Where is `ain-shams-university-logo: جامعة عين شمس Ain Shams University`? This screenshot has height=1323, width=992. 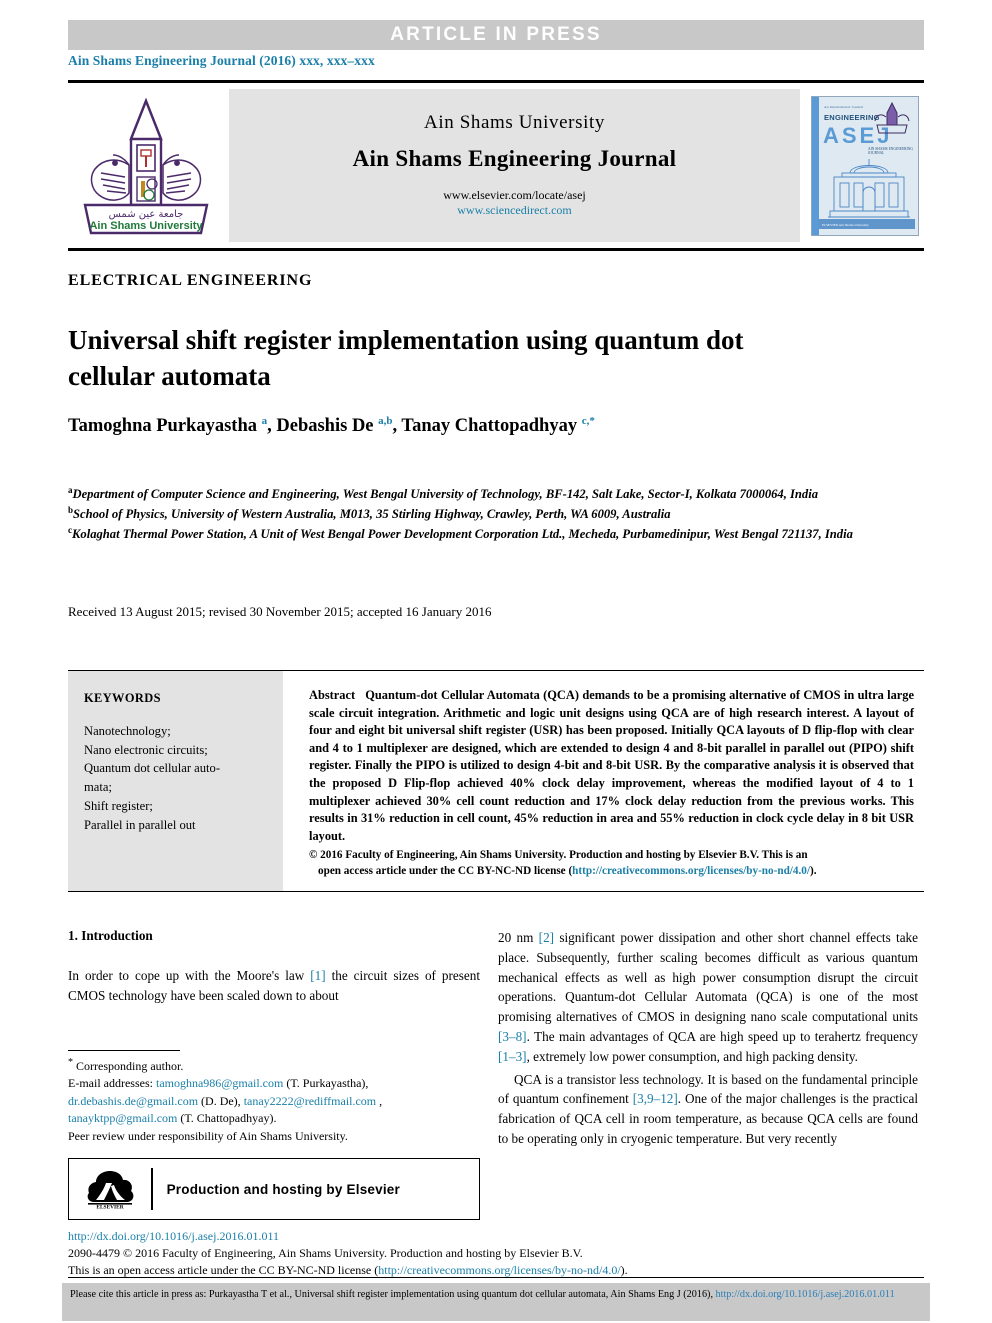
ain-shams-university-logo: جامعة عين شمس Ain Shams University is located at coordinates (145, 165).